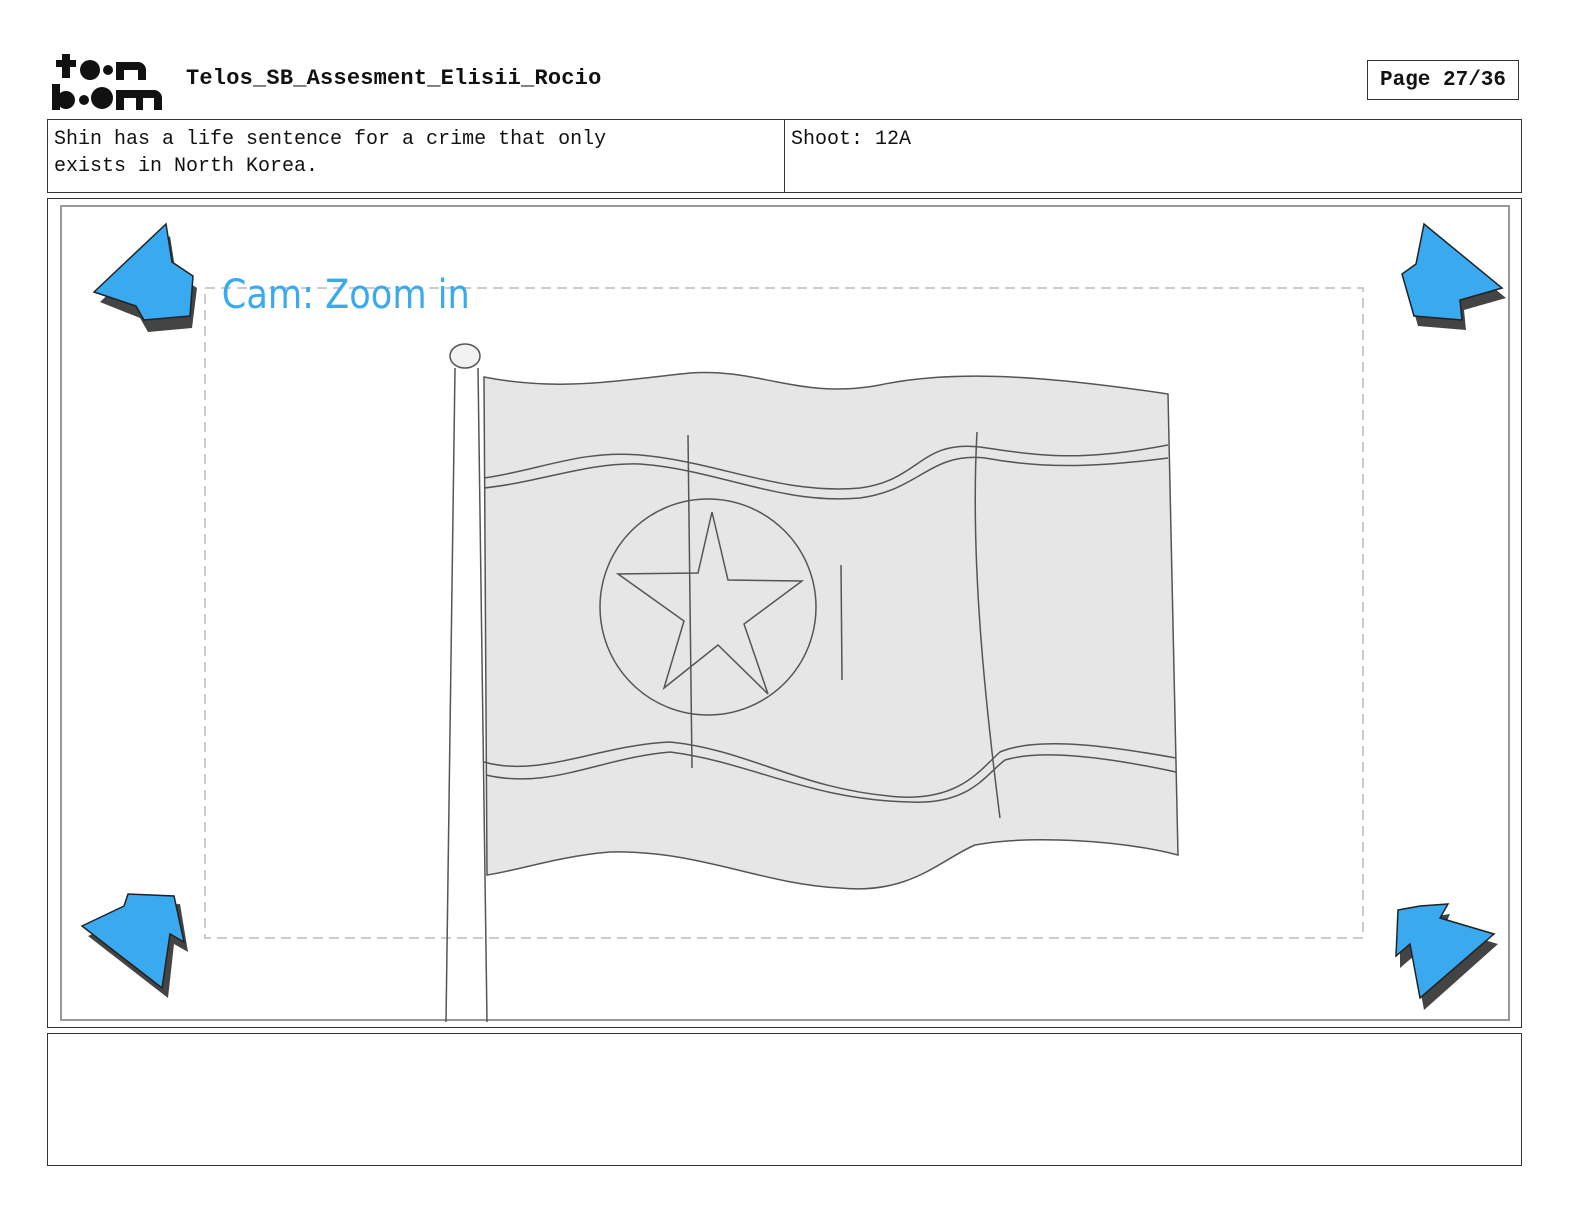  What do you see at coordinates (466, 695) in the screenshot?
I see `flag-pole` at bounding box center [466, 695].